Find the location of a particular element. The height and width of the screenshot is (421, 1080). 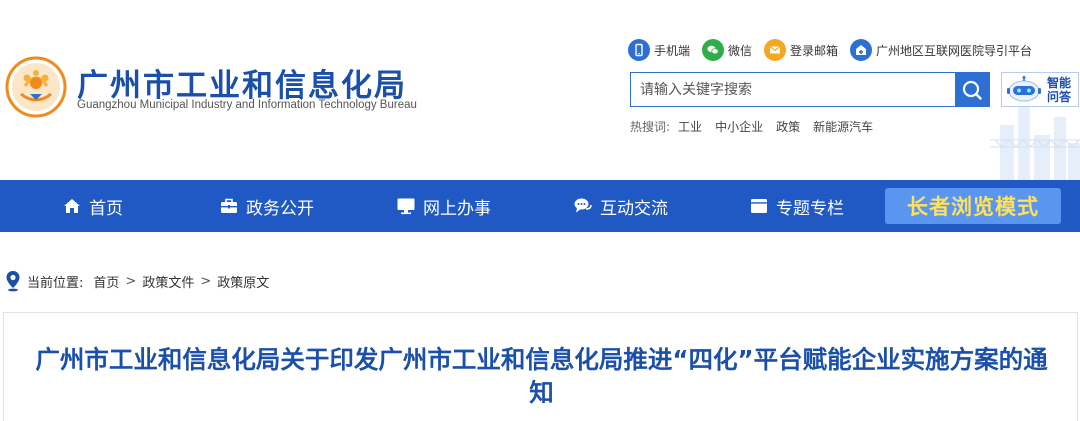

smart-qa-label: 智能 问答 is located at coordinates (1059, 90).